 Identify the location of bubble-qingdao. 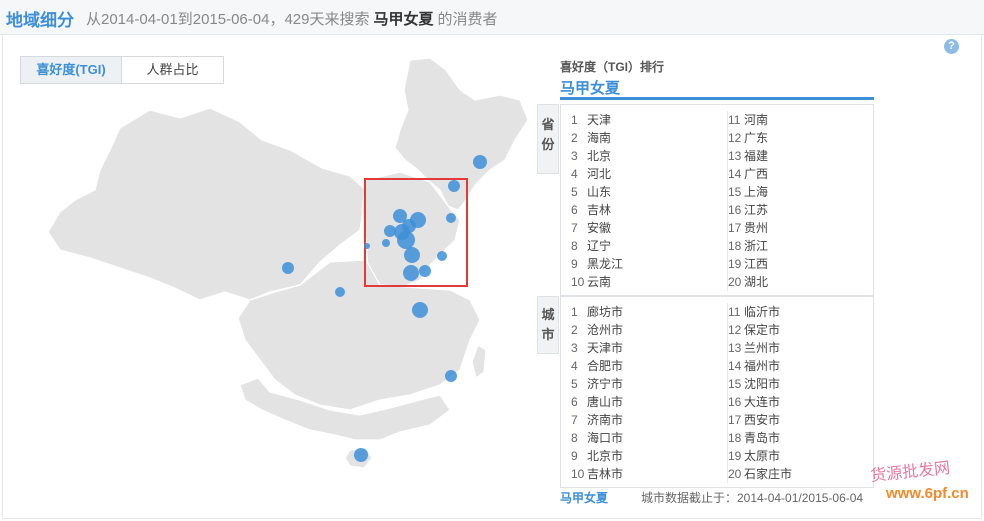
(442, 256).